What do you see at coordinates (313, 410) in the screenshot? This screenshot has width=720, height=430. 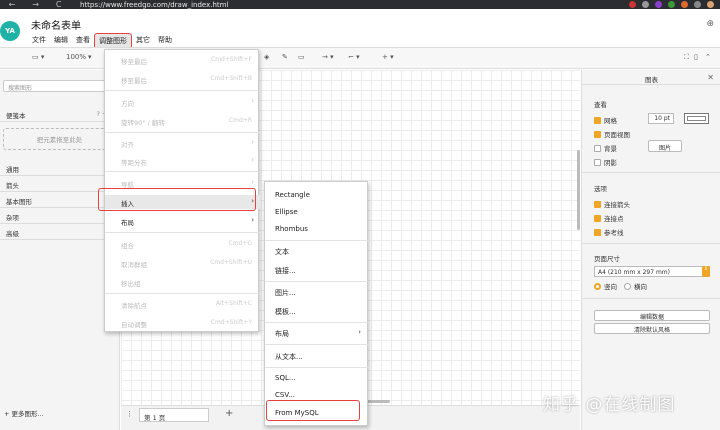 I see `mysql-highlight-box` at bounding box center [313, 410].